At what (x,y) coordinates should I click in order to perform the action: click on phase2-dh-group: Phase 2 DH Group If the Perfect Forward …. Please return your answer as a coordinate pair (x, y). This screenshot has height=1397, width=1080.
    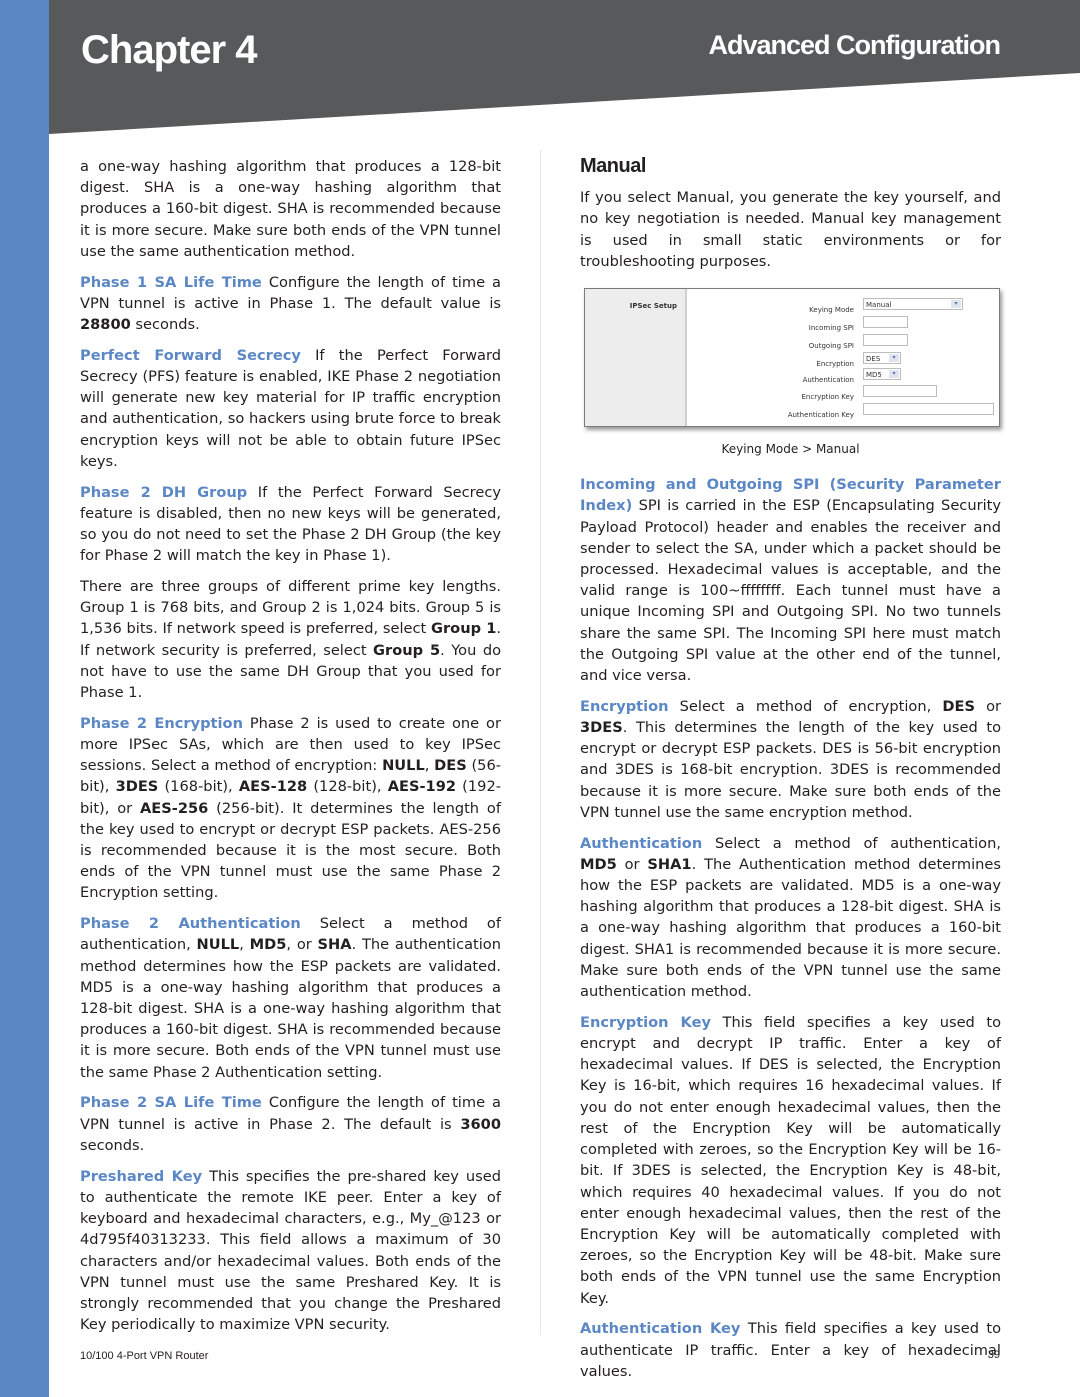
    Looking at the image, I should click on (291, 524).